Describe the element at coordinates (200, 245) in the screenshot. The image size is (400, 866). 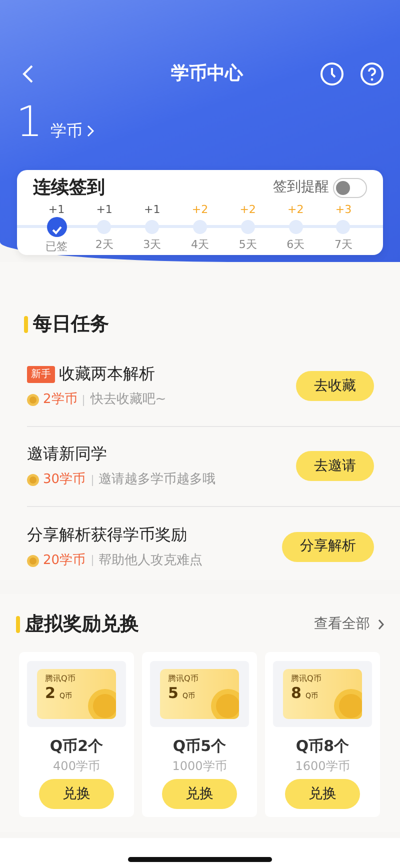
I see `day-label: 4天` at that location.